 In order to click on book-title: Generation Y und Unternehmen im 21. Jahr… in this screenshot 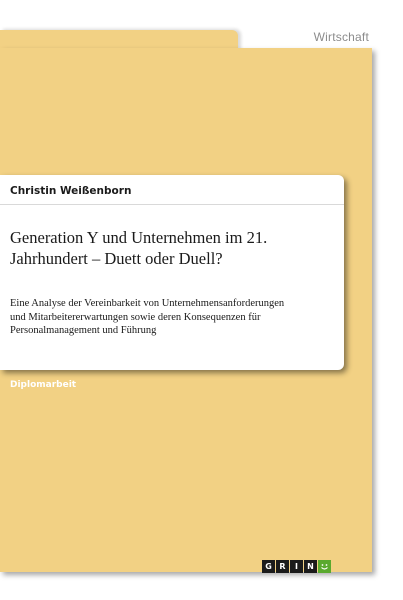, I will do `click(170, 248)`.